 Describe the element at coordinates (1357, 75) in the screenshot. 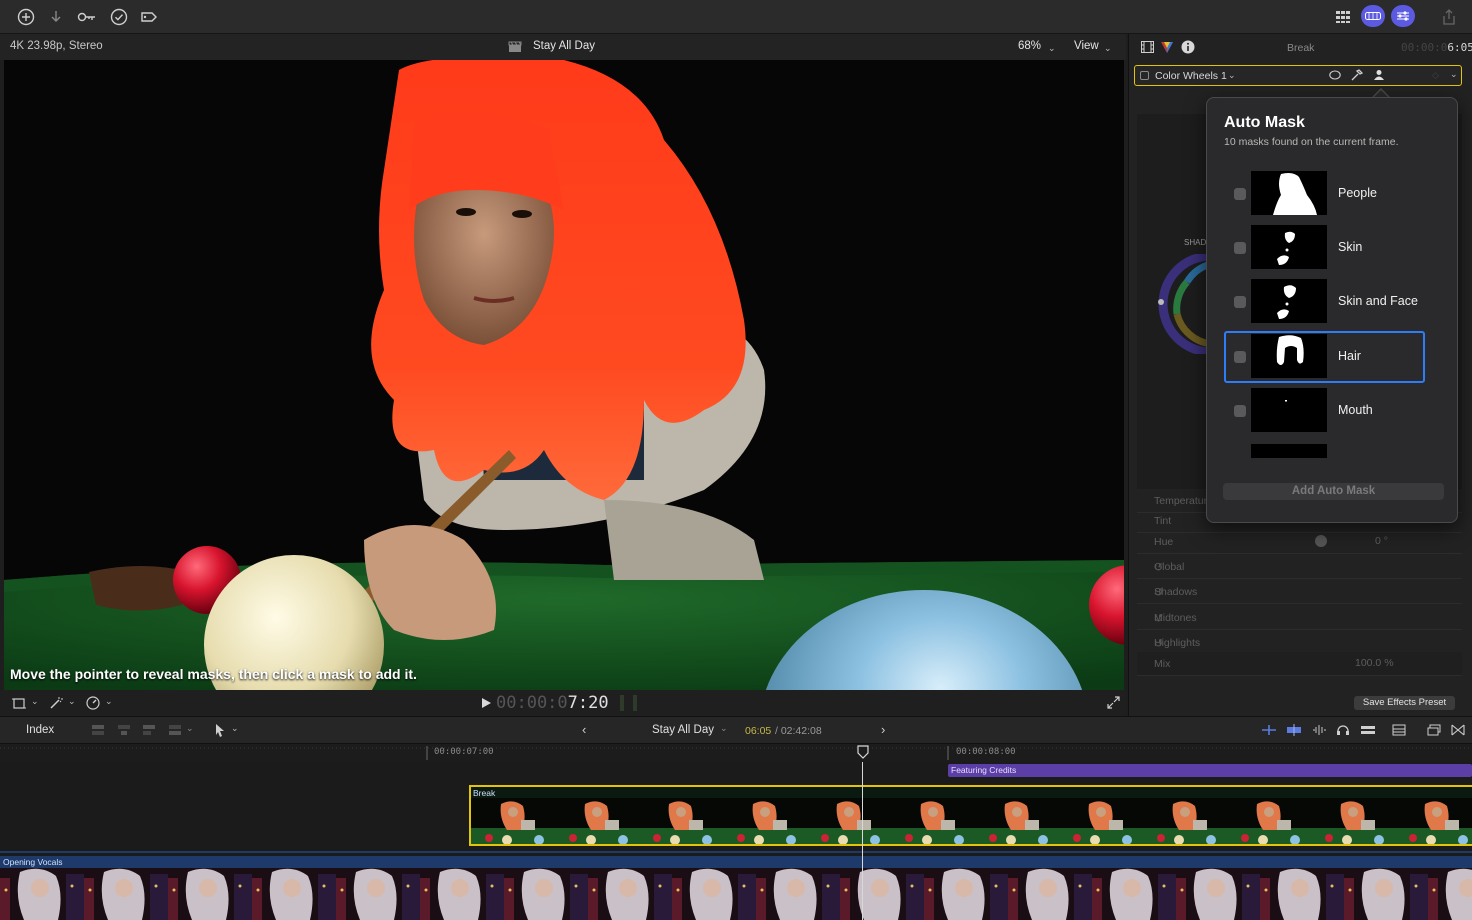

I see `eyedropper-icon` at that location.